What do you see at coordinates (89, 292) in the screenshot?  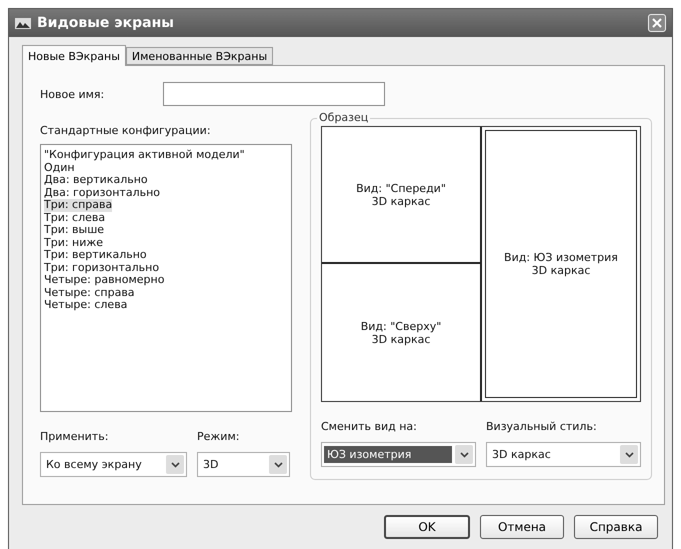 I see `list-item: Четыре: справа` at bounding box center [89, 292].